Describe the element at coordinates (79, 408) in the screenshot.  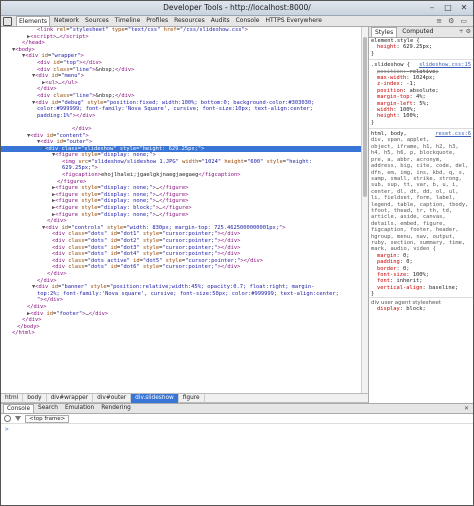
I see `tab-drawer-emulation: Emulation` at that location.